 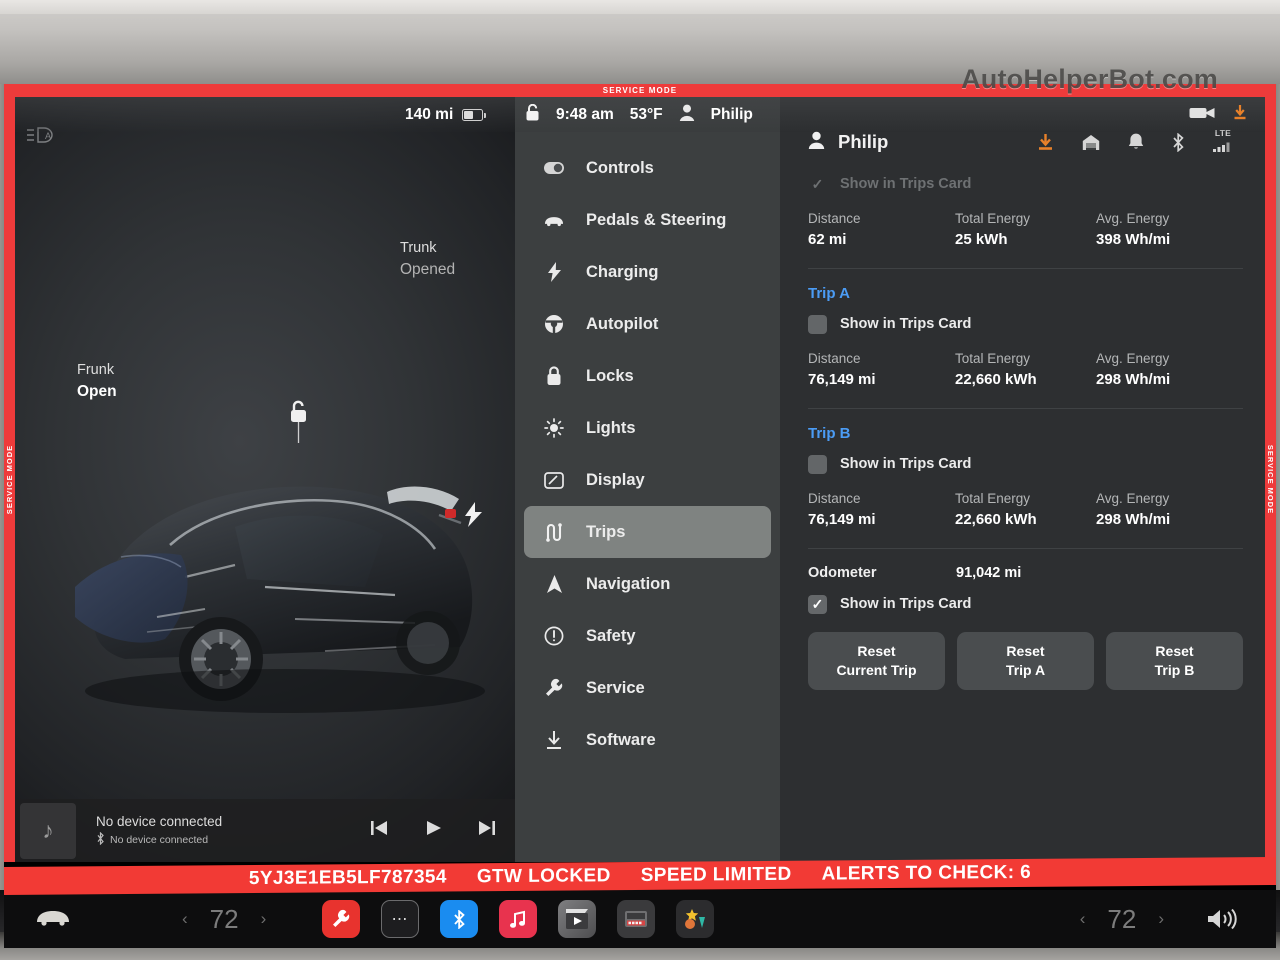 I want to click on reset-current-trip-button: Reset Current Trip, so click(x=876, y=661).